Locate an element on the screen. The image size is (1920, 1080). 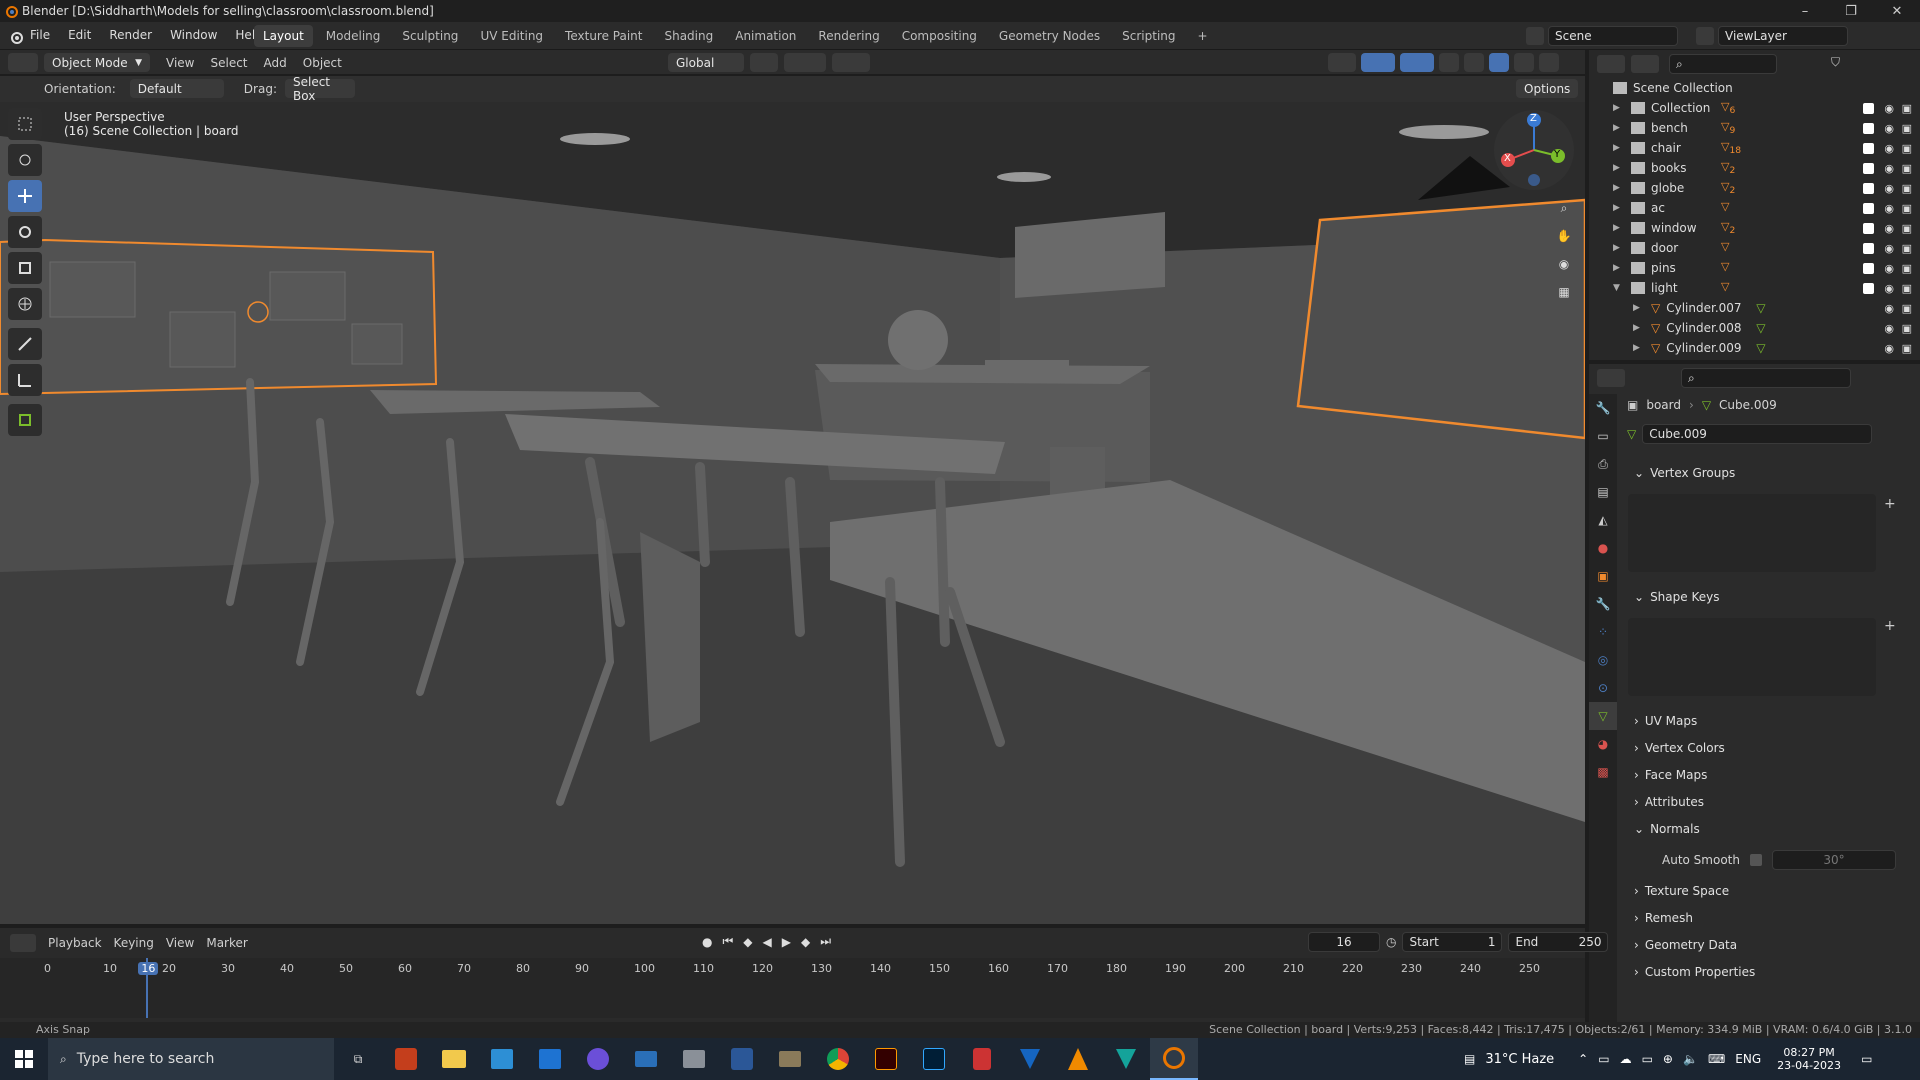
scene-tab-icon: ◭ is located at coordinates (1603, 520).